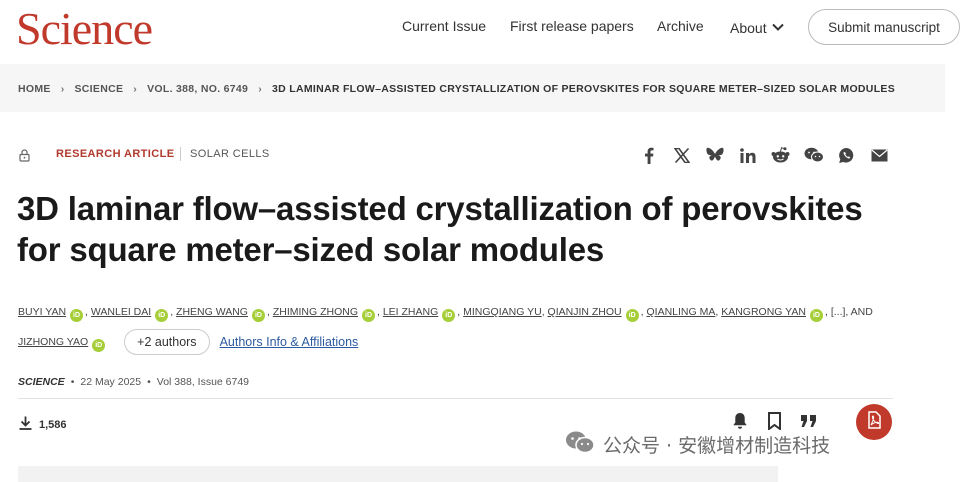 Image resolution: width=960 pixels, height=482 pixels. Describe the element at coordinates (648, 155) in the screenshot. I see `facebook-icon` at that location.